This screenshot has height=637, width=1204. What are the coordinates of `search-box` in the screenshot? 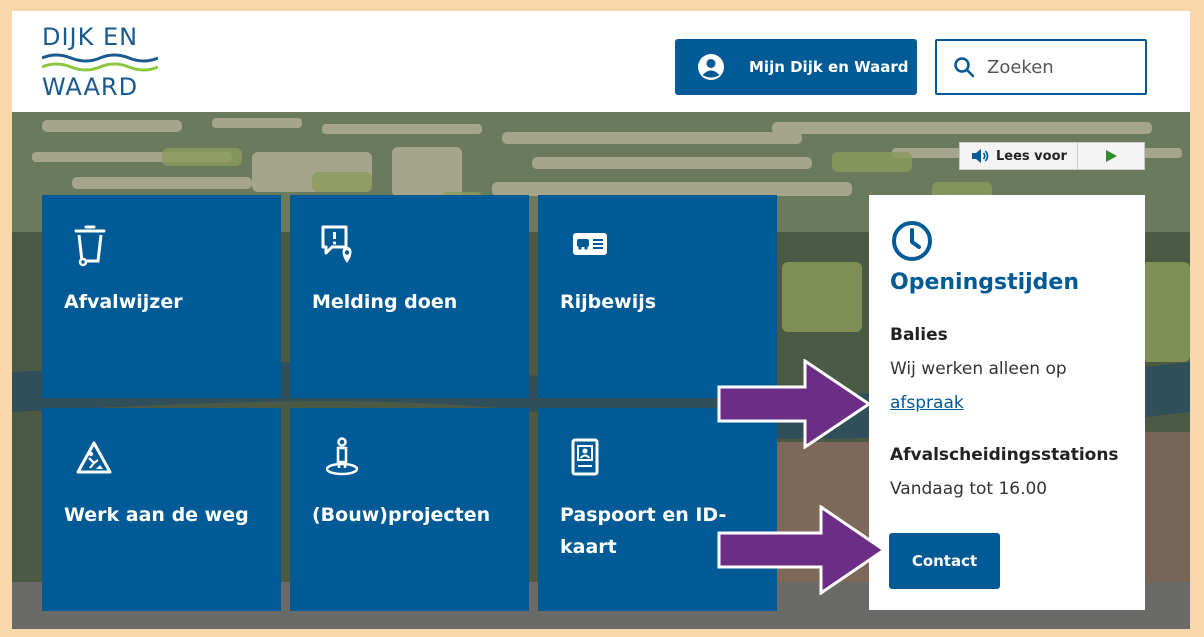 It's located at (1041, 67).